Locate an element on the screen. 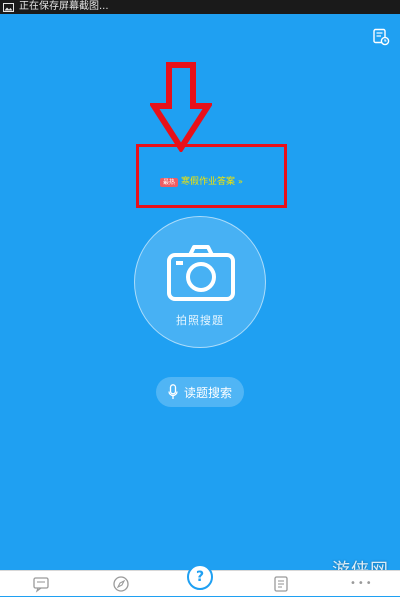 Image resolution: width=400 pixels, height=597 pixels. question-icon: ? is located at coordinates (200, 577).